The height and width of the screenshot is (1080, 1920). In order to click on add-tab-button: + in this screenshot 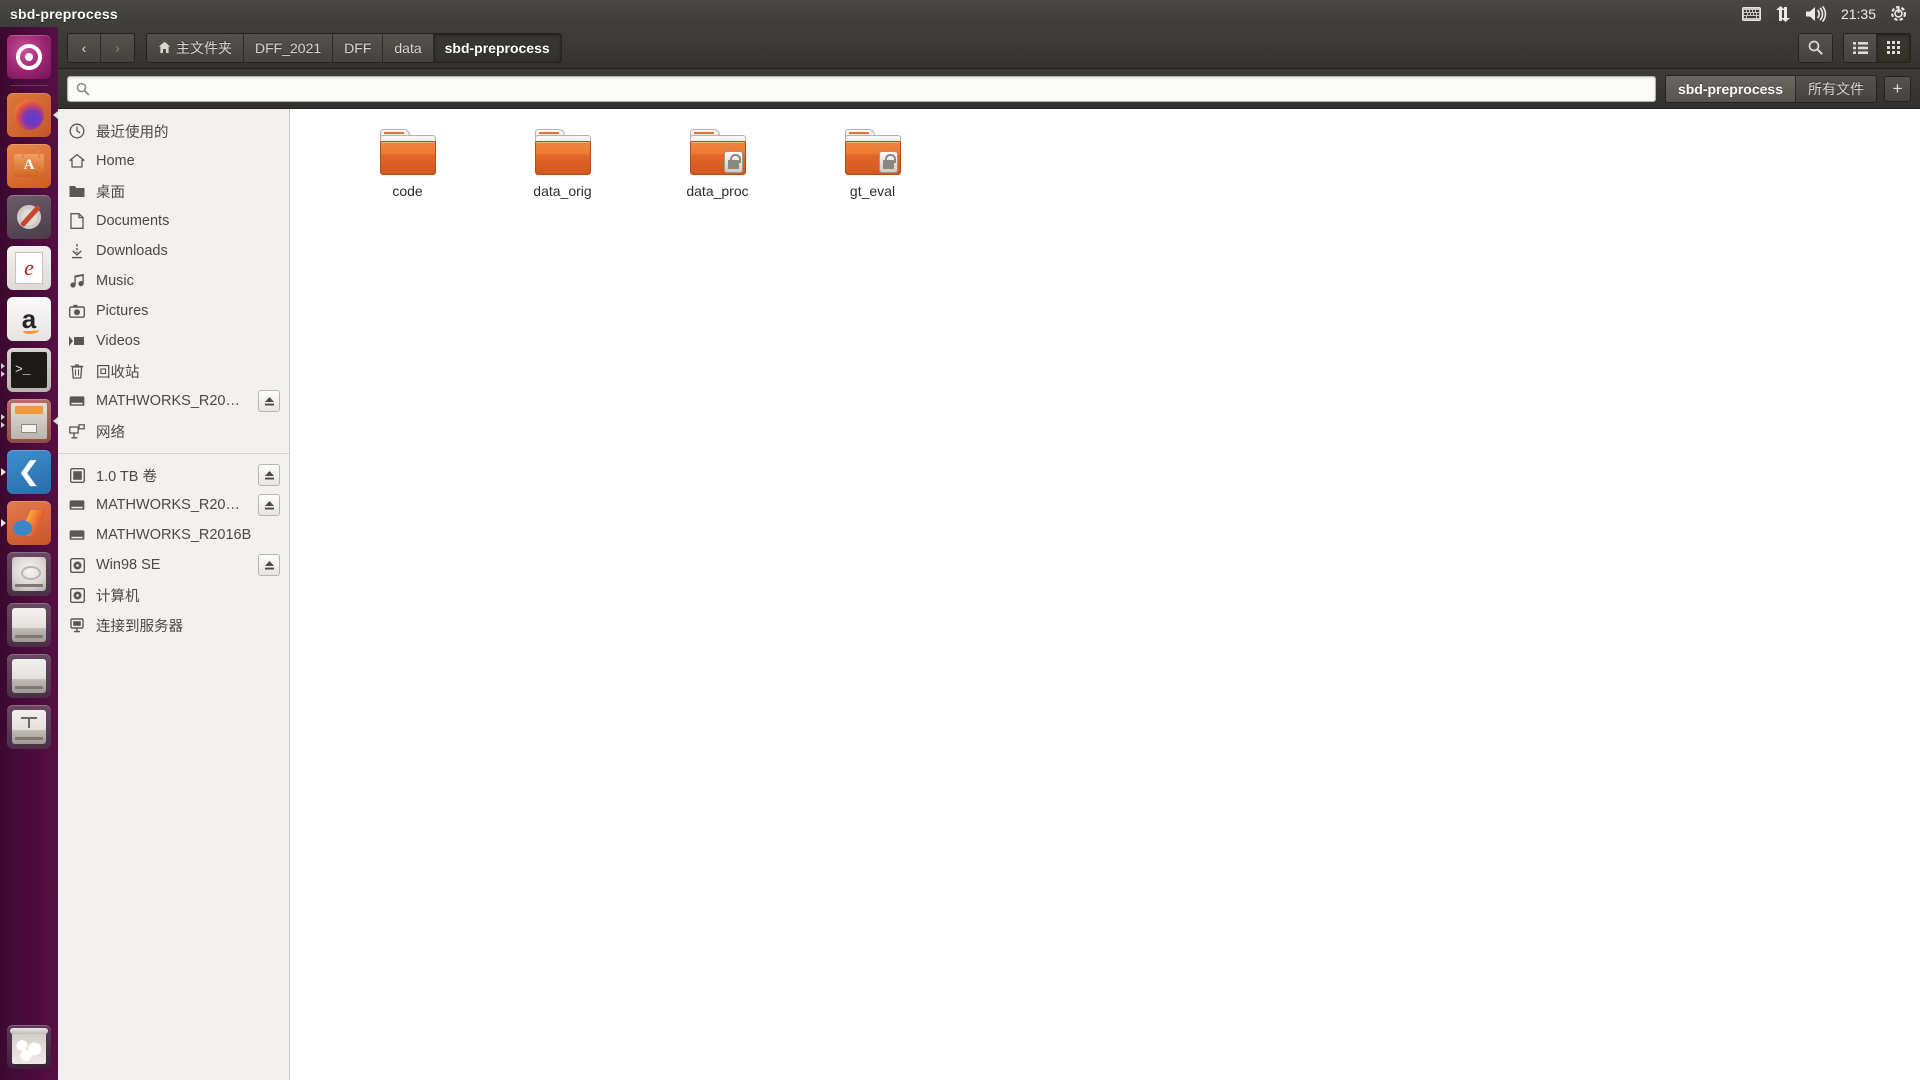, I will do `click(1897, 88)`.